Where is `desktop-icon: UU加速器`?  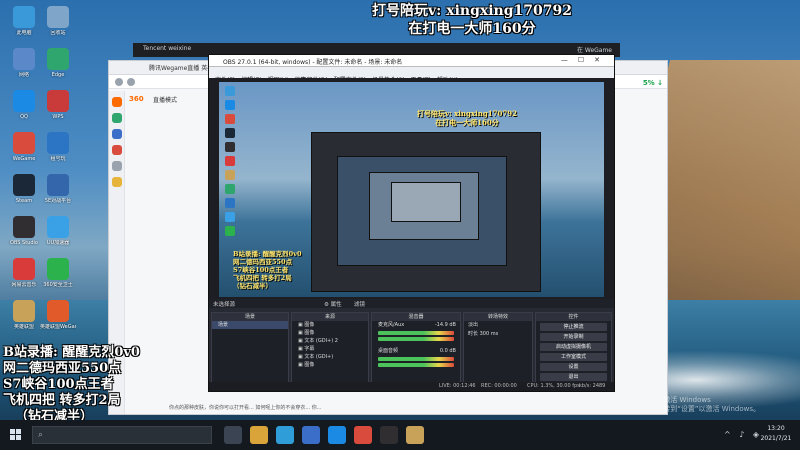 desktop-icon: UU加速器 is located at coordinates (58, 231).